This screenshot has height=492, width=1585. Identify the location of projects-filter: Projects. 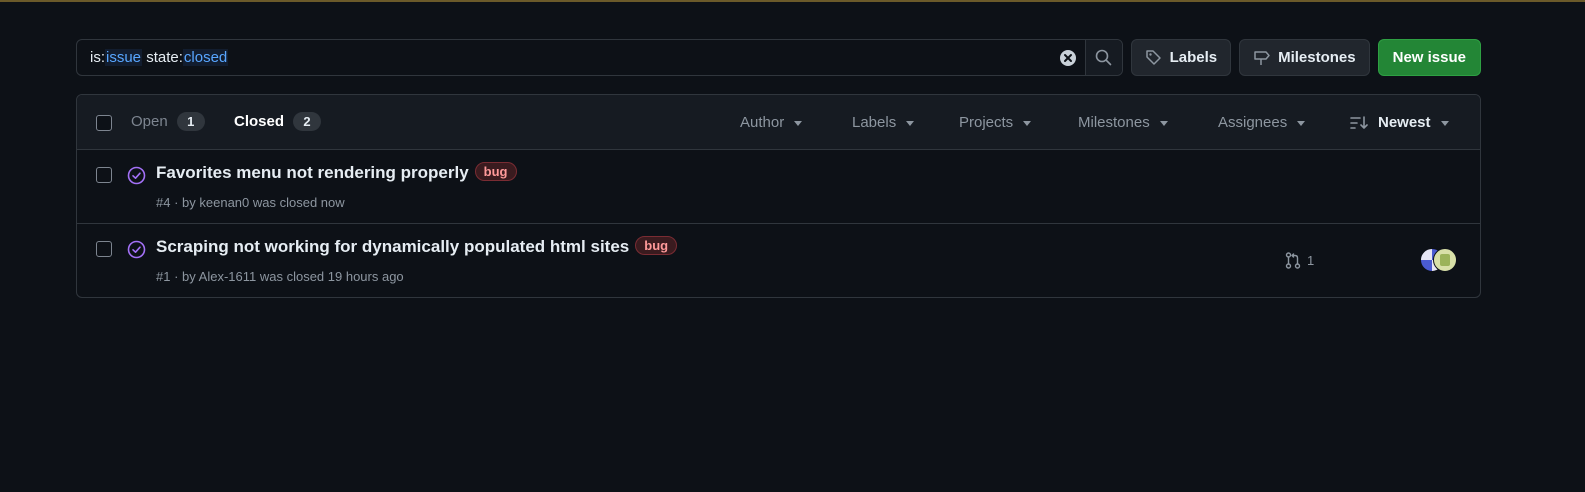
(995, 122).